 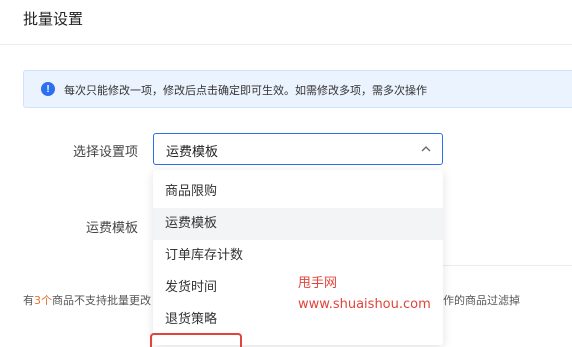 I want to click on notice-banner: ! 每次只能修改一项，修改后点击确定即可生效。如需修改多项，需多次操作, so click(x=297, y=89).